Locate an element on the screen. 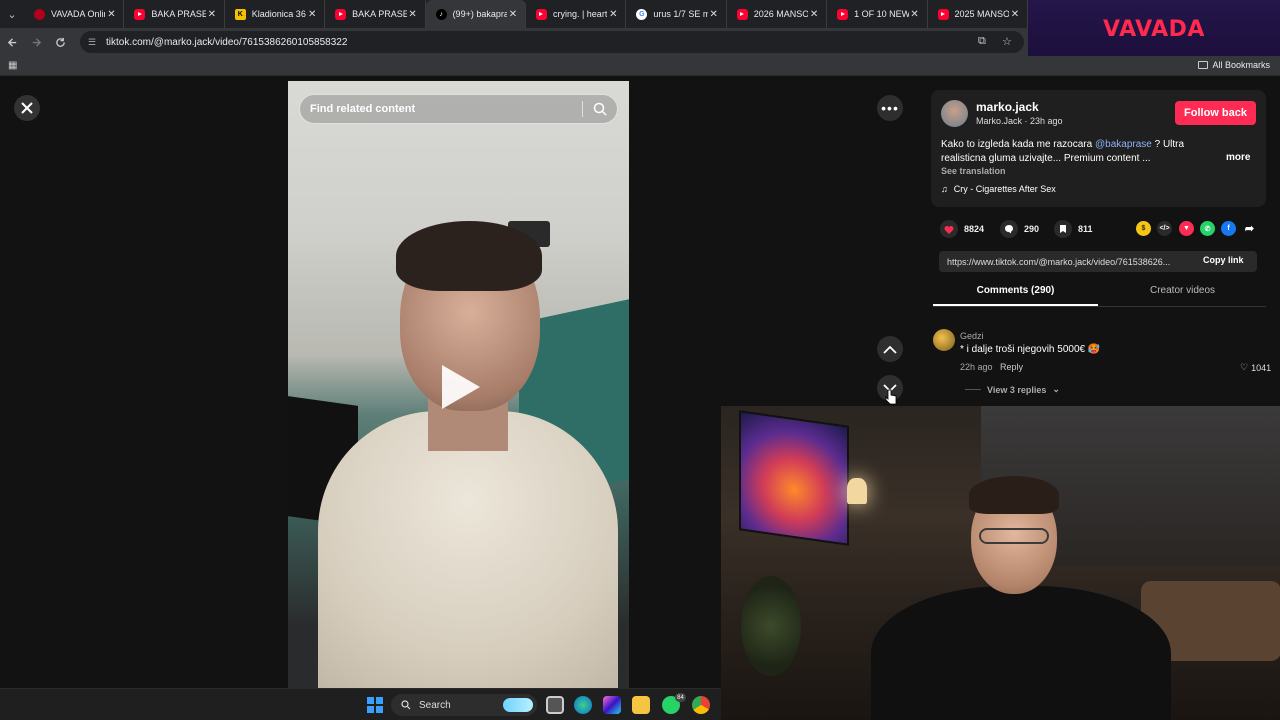 The image size is (1280, 720). google-icon: G is located at coordinates (642, 14).